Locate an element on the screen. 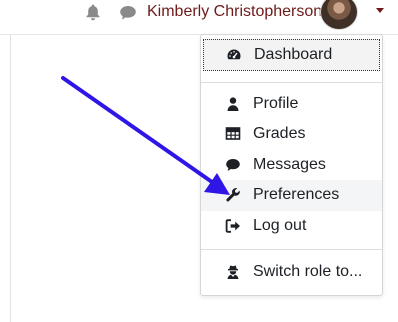  caret-down-icon is located at coordinates (380, 10).